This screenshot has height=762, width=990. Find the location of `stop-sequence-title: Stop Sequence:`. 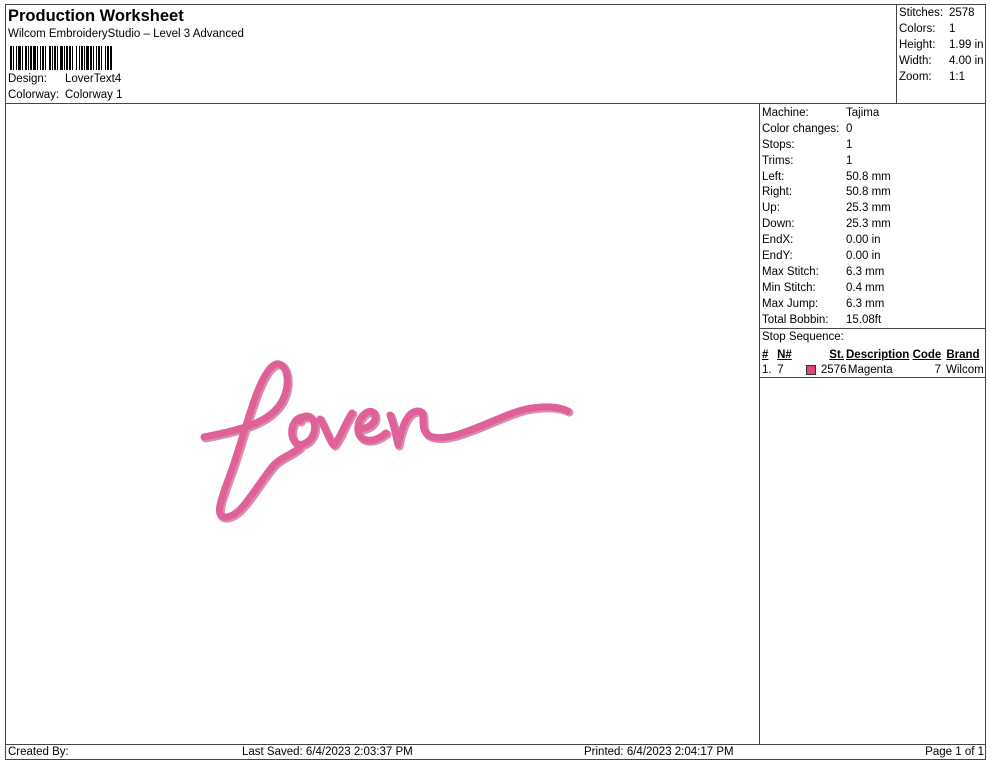

stop-sequence-title: Stop Sequence: is located at coordinates (803, 337).